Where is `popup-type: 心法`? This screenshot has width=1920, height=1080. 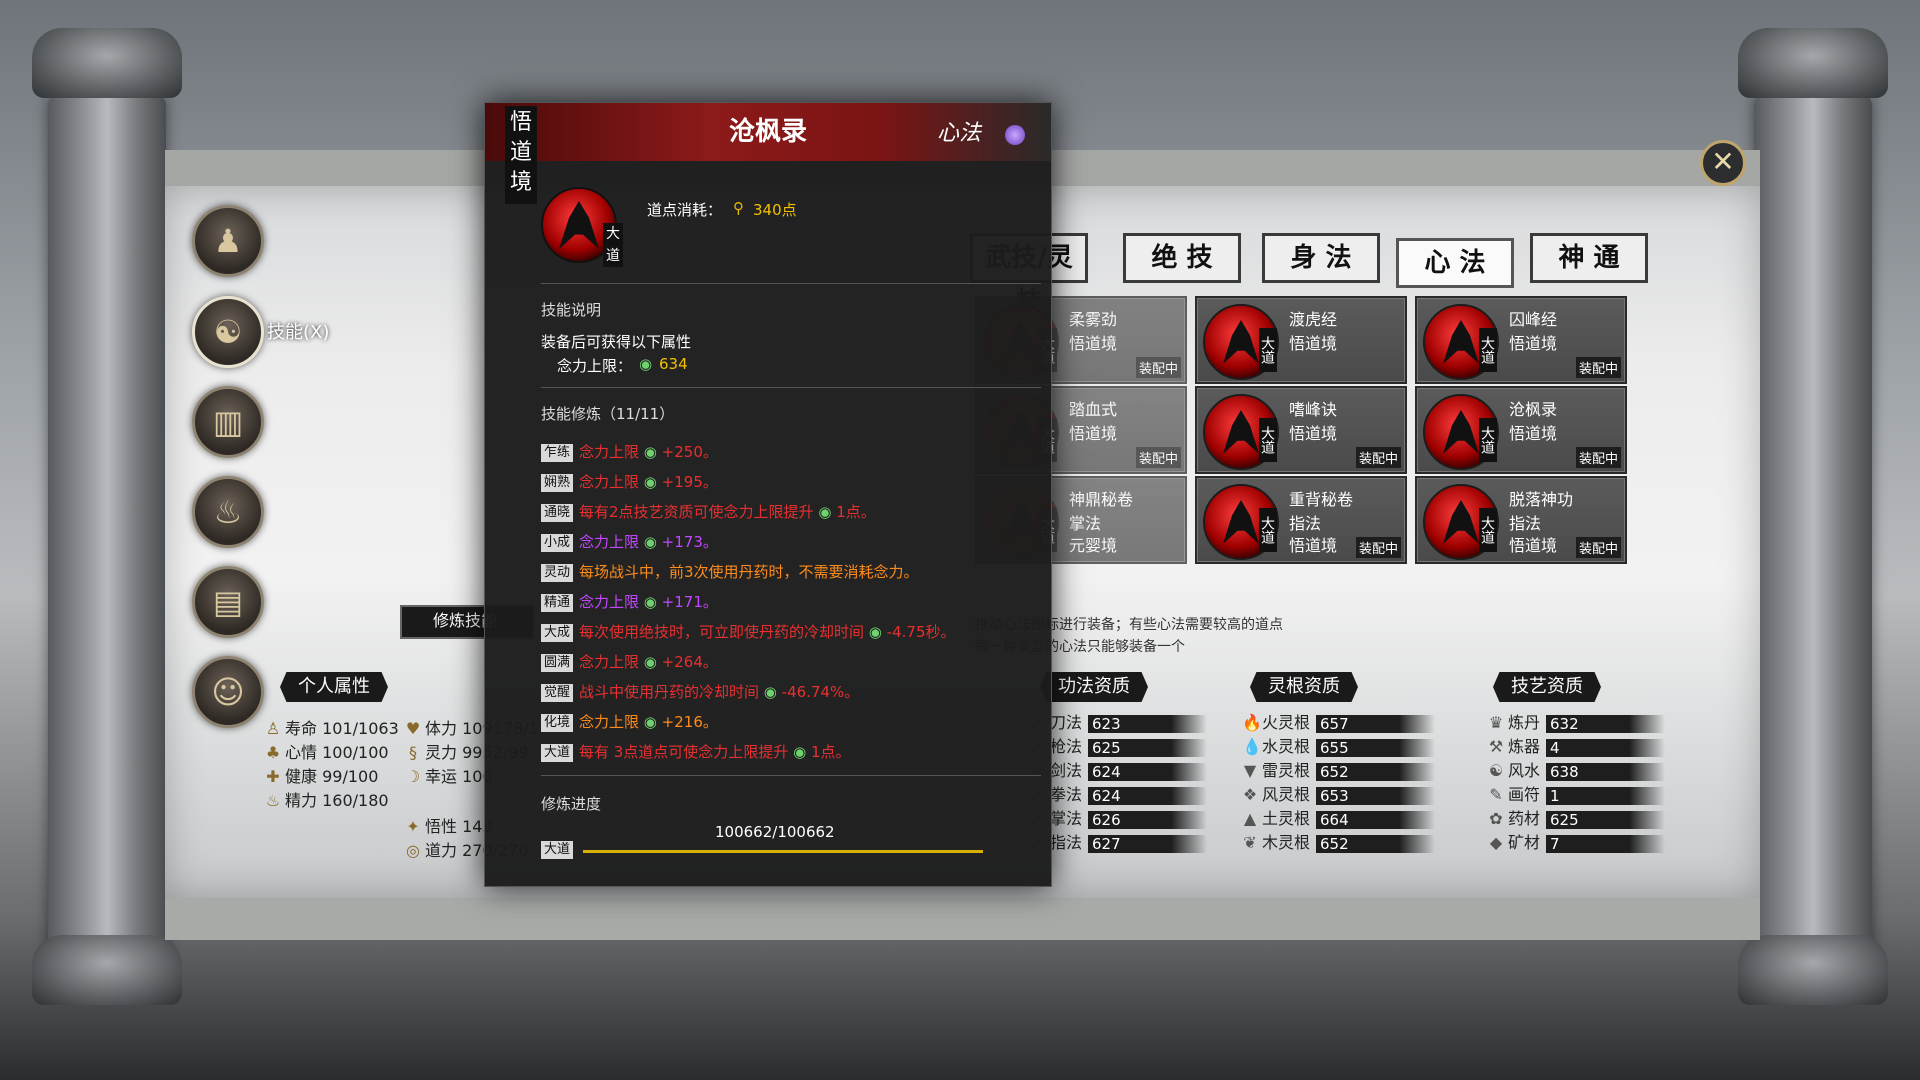 popup-type: 心法 is located at coordinates (959, 133).